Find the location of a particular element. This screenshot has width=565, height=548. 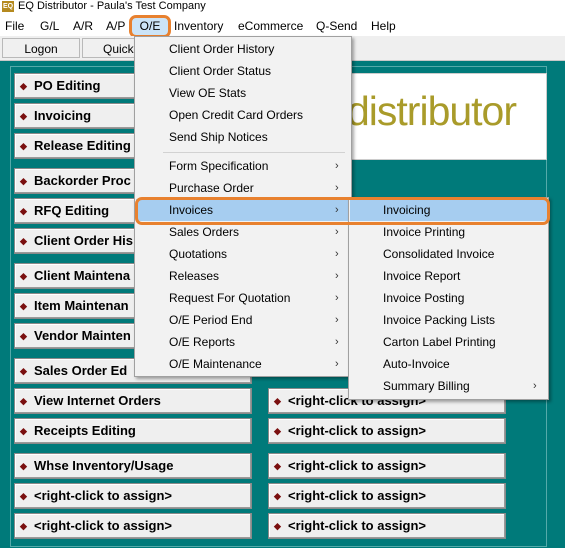

shortcut-whse-inventory-usage: ◆ Whse Inventory/Usage is located at coordinates (133, 466).